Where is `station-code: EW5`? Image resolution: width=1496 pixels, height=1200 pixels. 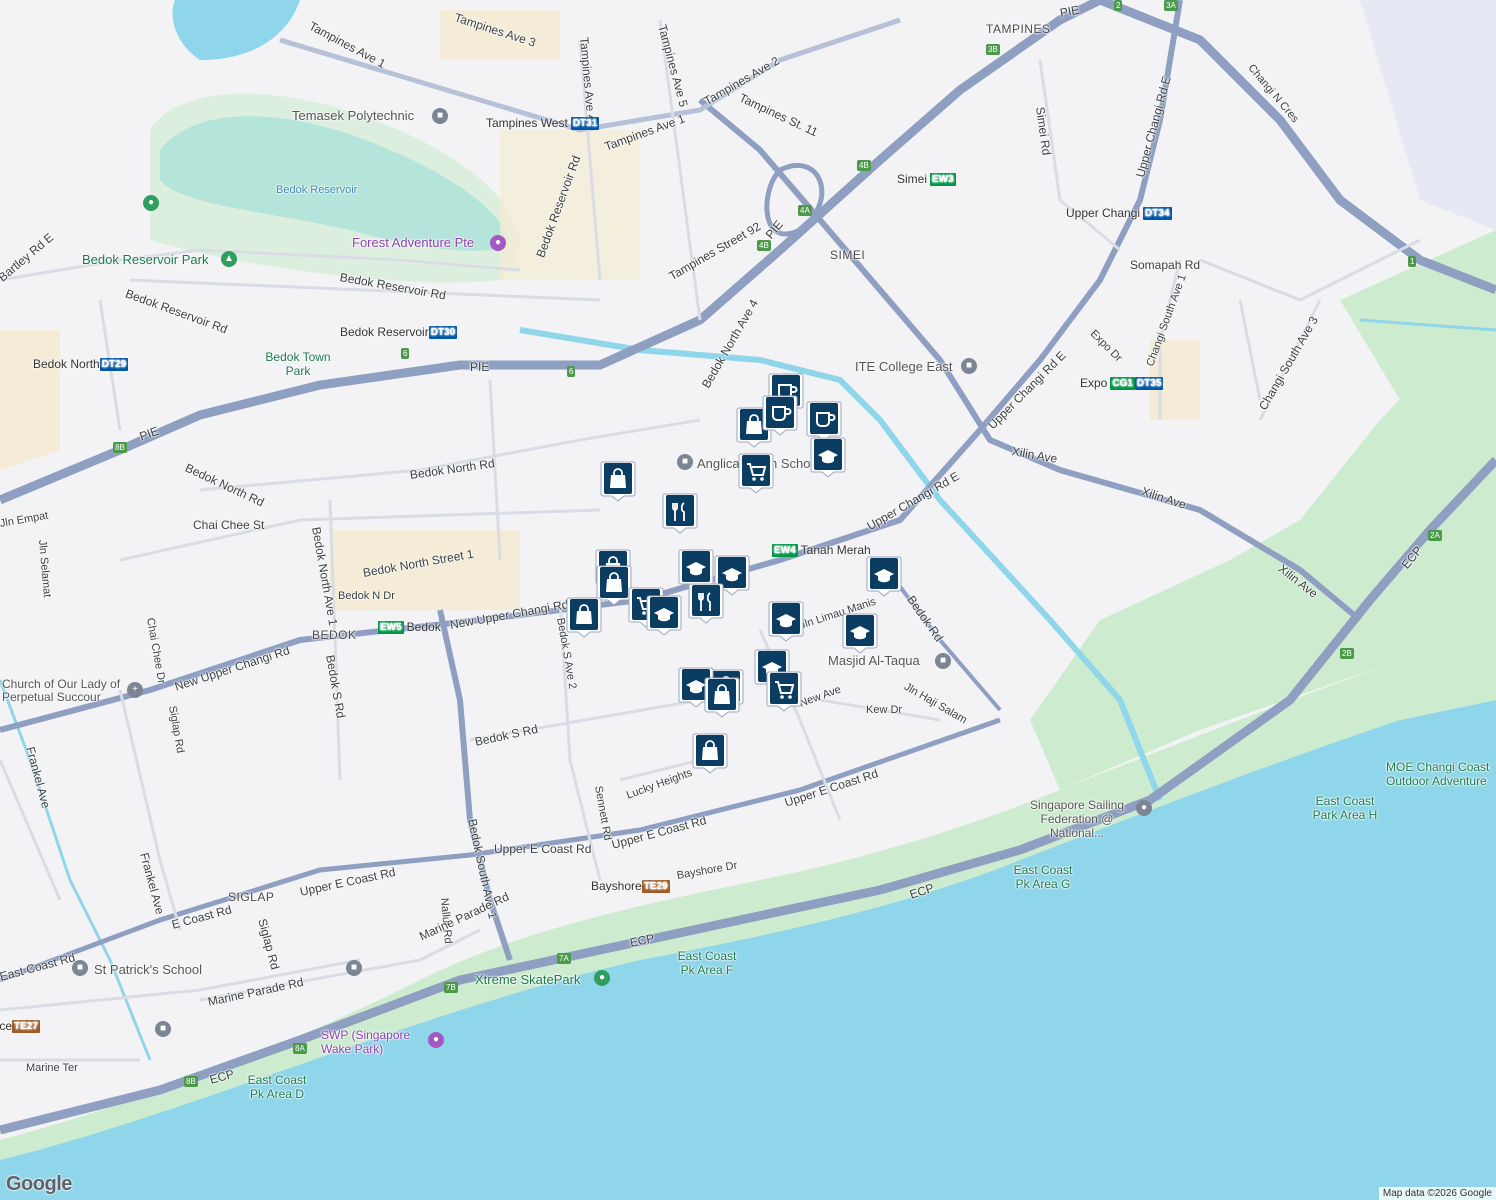
station-code: EW5 is located at coordinates (391, 627).